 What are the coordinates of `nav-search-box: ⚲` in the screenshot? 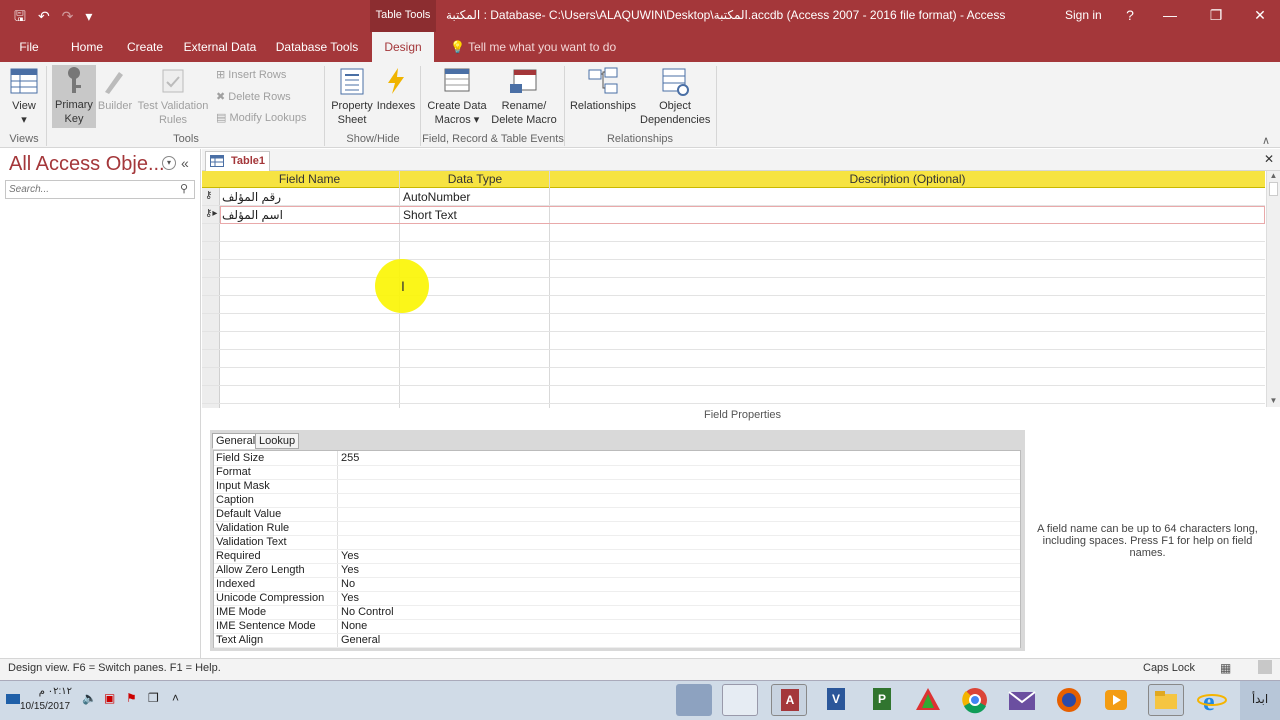 It's located at (100, 189).